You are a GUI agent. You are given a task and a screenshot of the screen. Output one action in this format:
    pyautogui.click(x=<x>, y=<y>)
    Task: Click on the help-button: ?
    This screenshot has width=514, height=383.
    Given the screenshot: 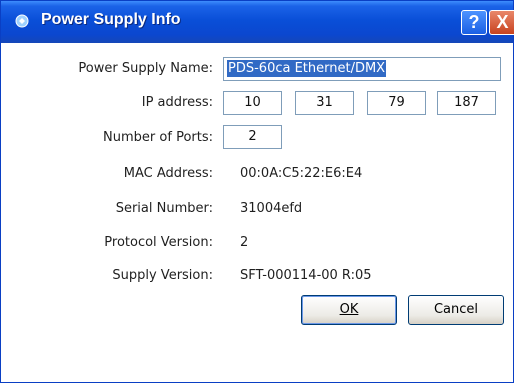 What is the action you would take?
    pyautogui.click(x=474, y=22)
    